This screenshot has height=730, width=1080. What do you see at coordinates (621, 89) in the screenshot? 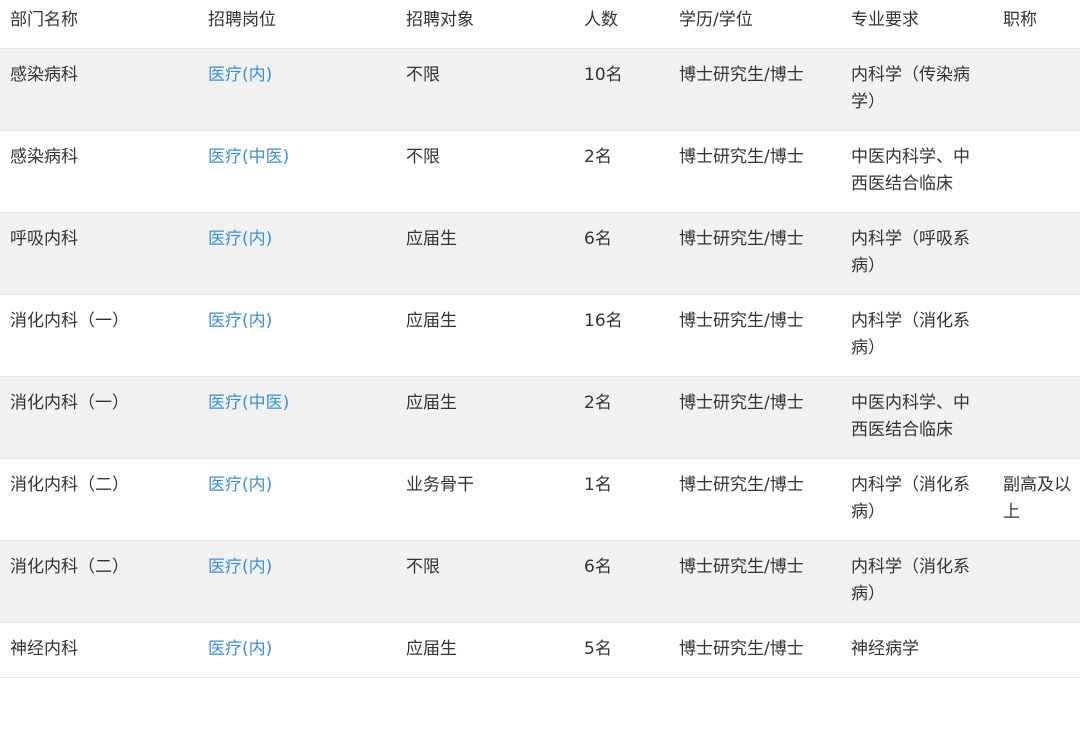
I see `cell-count: 10名` at bounding box center [621, 89].